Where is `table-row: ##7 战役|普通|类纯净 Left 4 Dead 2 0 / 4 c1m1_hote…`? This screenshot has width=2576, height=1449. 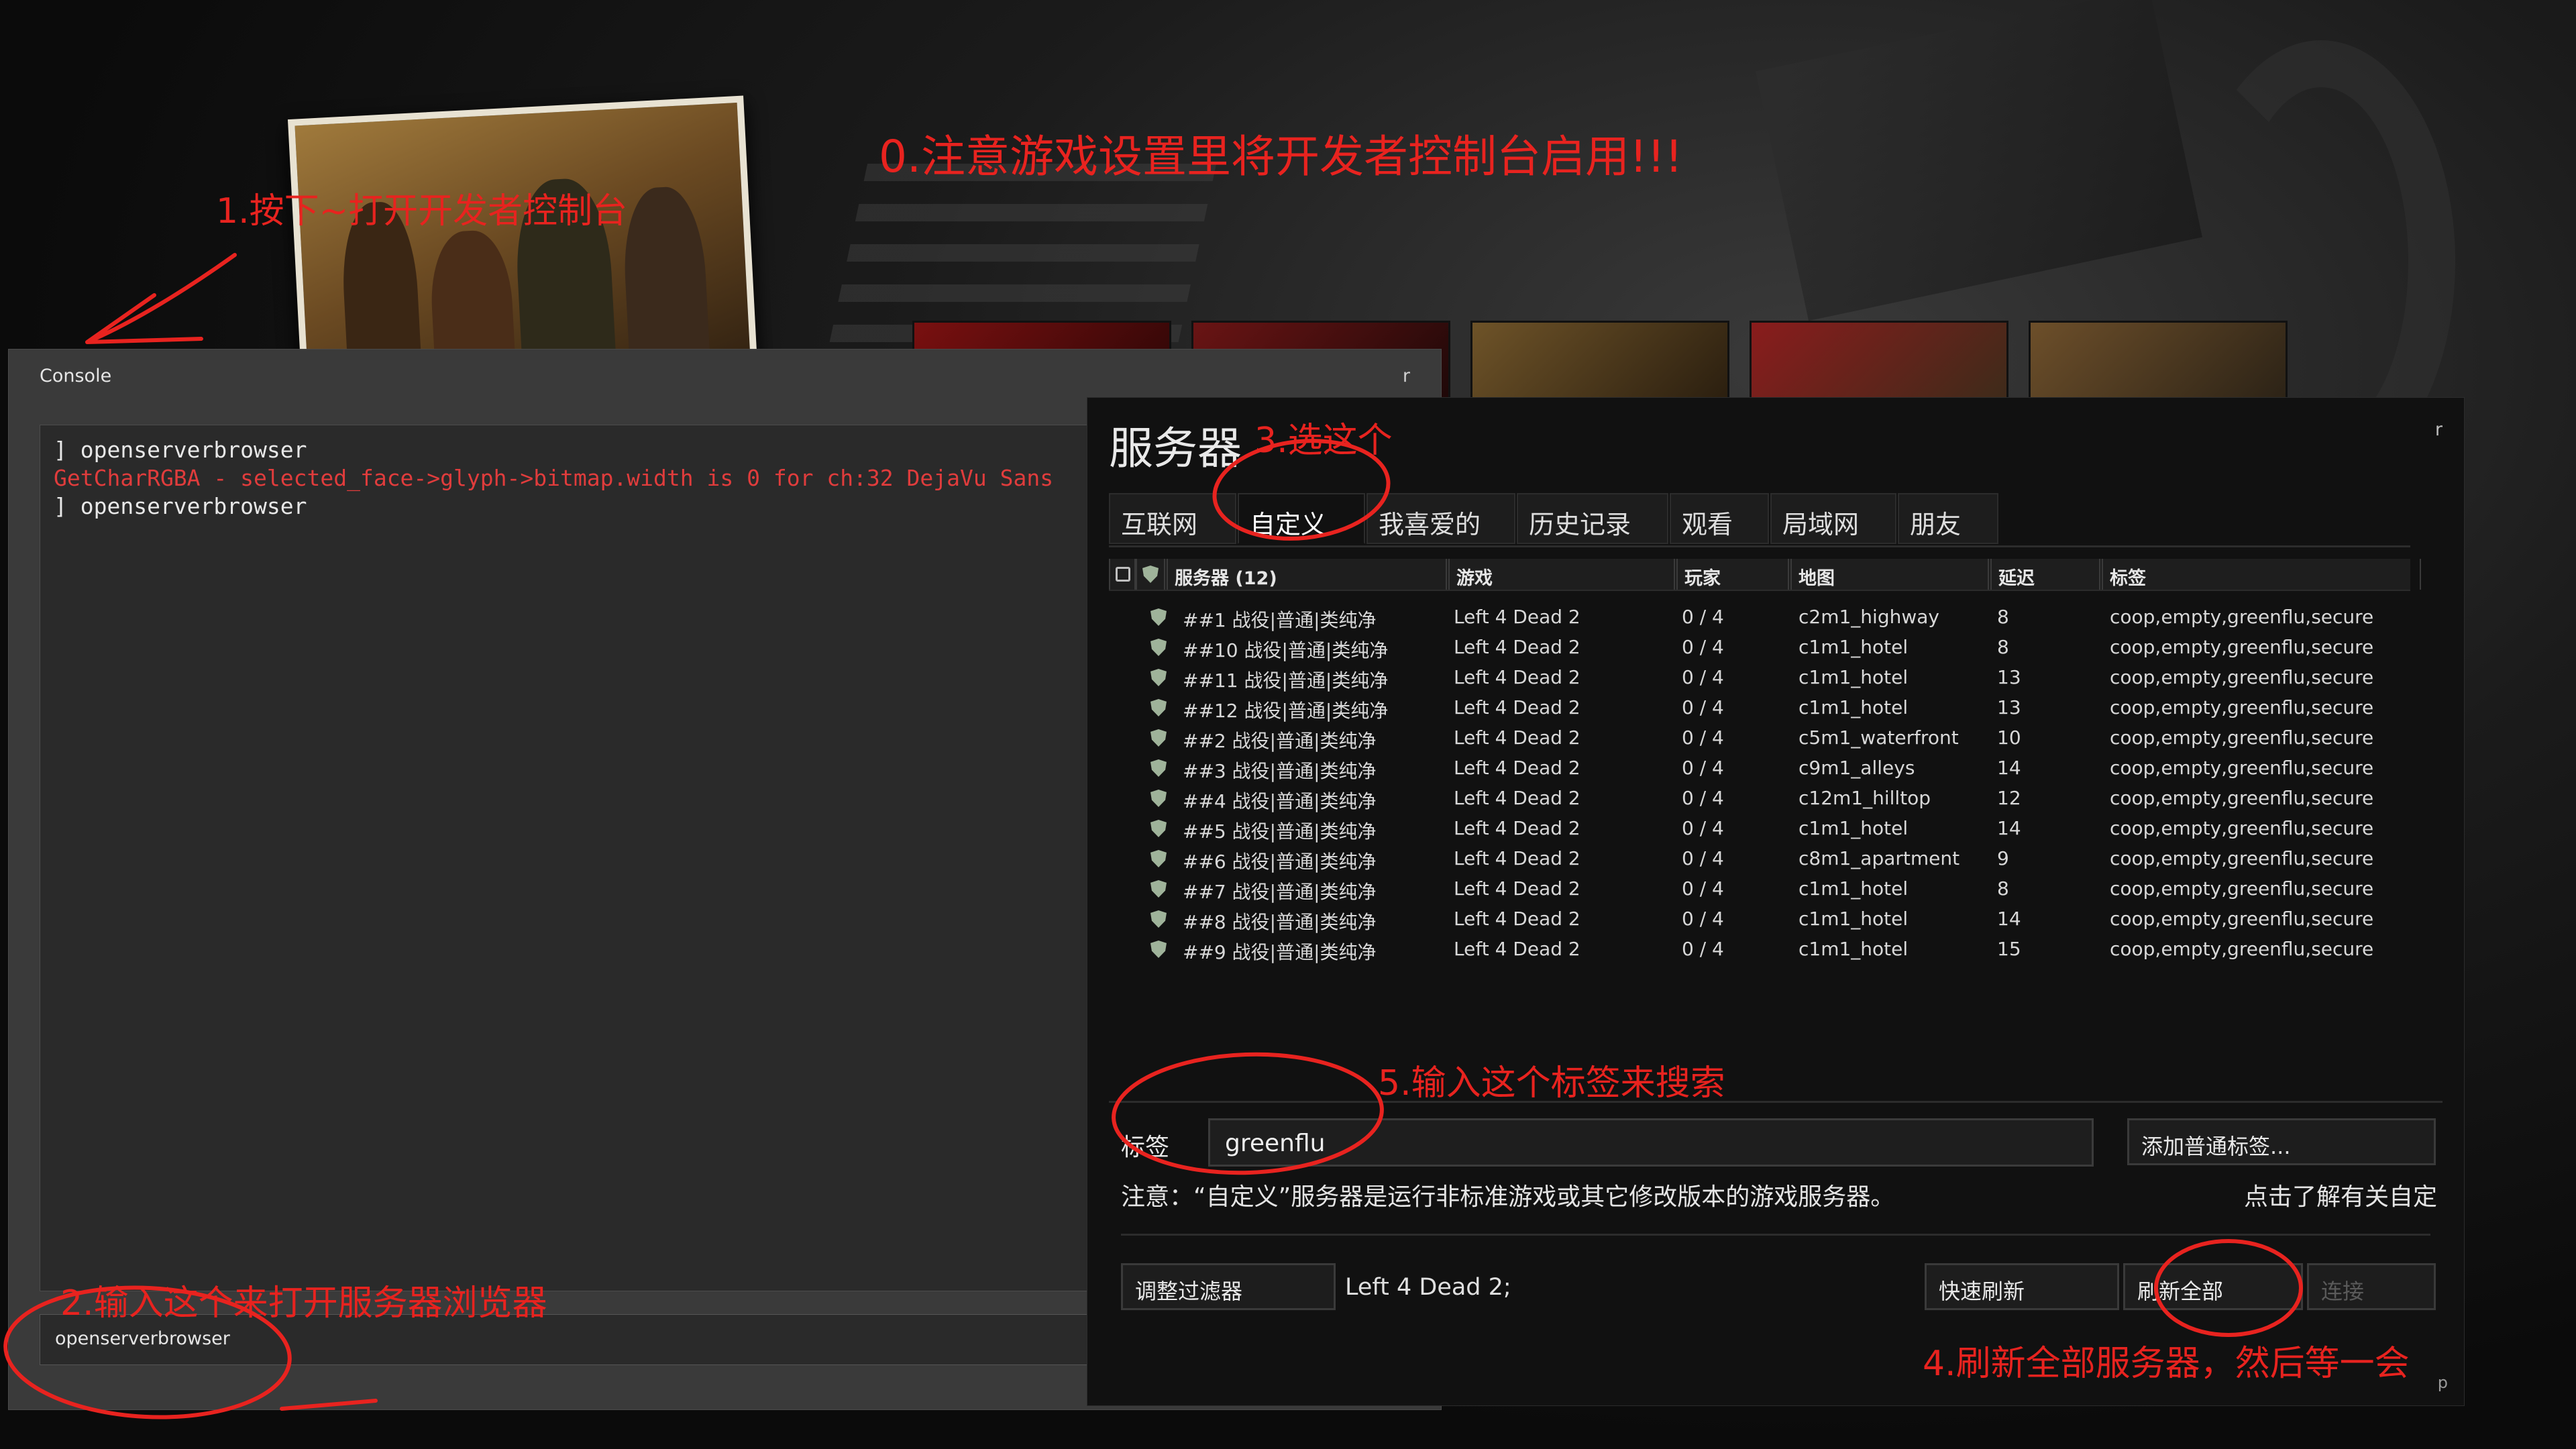 table-row: ##7 战役|普通|类纯净 Left 4 Dead 2 0 / 4 c1m1_hote… is located at coordinates (1759, 888).